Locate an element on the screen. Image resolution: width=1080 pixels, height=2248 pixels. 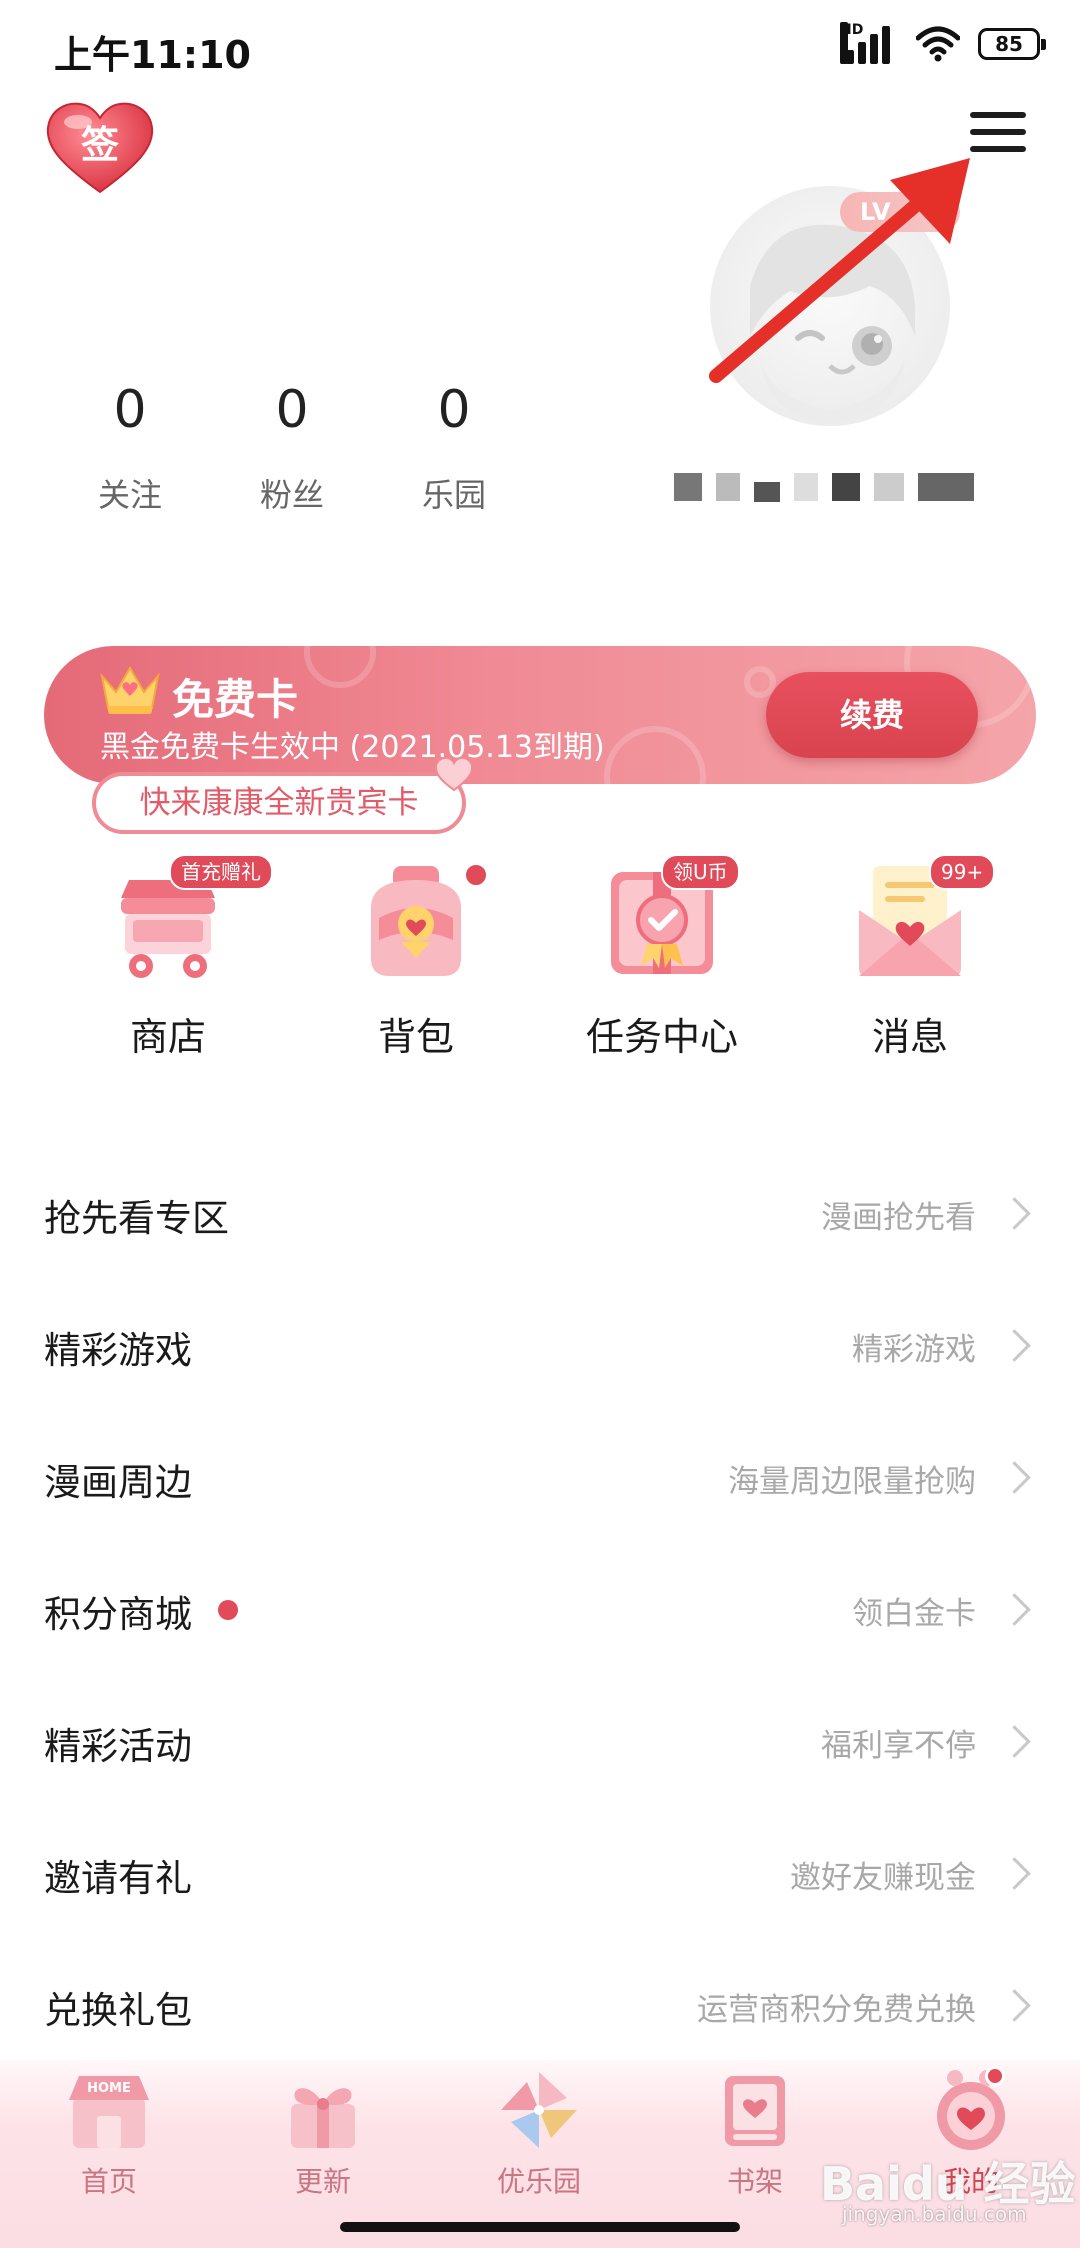
checkin-button: 签 is located at coordinates (100, 148).